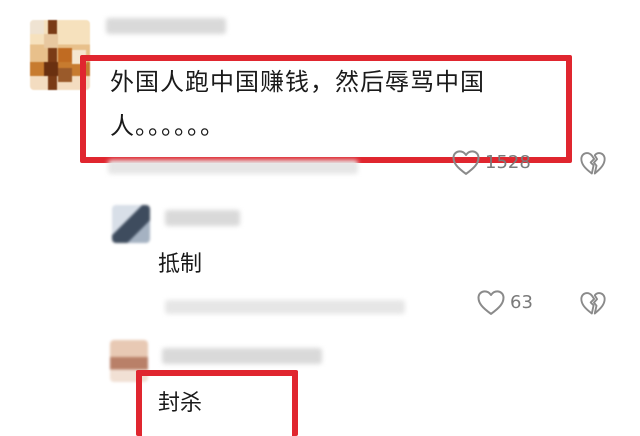 The height and width of the screenshot is (436, 640). Describe the element at coordinates (131, 224) in the screenshot. I see `avatar` at that location.